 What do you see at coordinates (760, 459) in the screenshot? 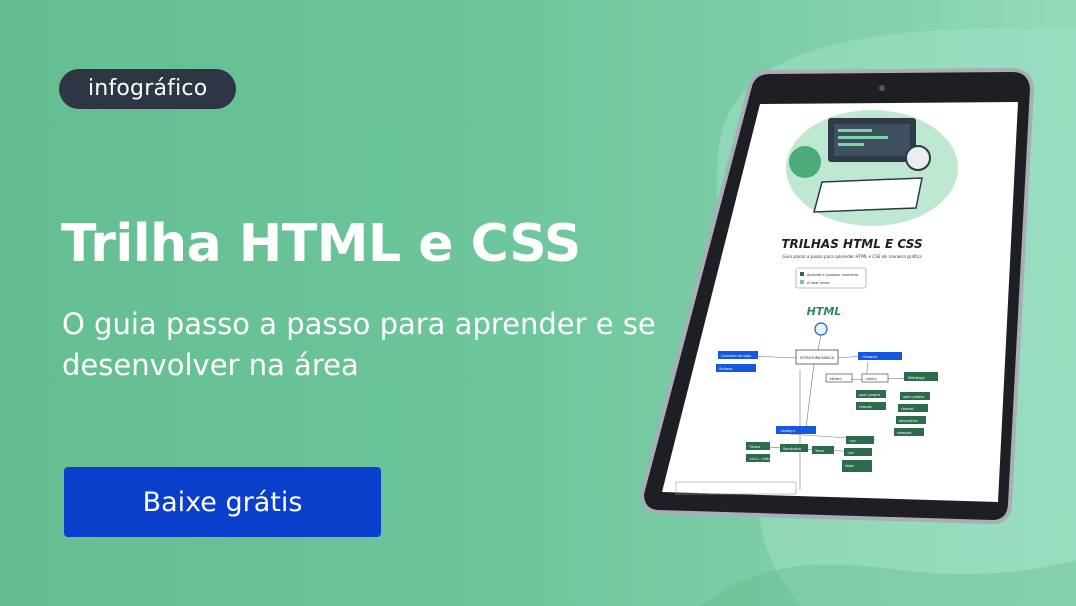
I see `node-label: <h1>...<h6>` at bounding box center [760, 459].